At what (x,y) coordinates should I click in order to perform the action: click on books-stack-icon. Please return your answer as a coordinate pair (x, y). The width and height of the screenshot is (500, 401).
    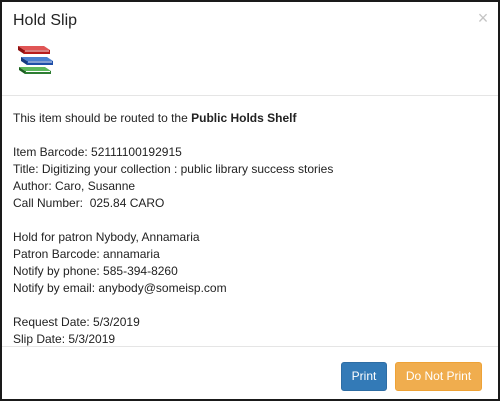
    Looking at the image, I should click on (35, 60).